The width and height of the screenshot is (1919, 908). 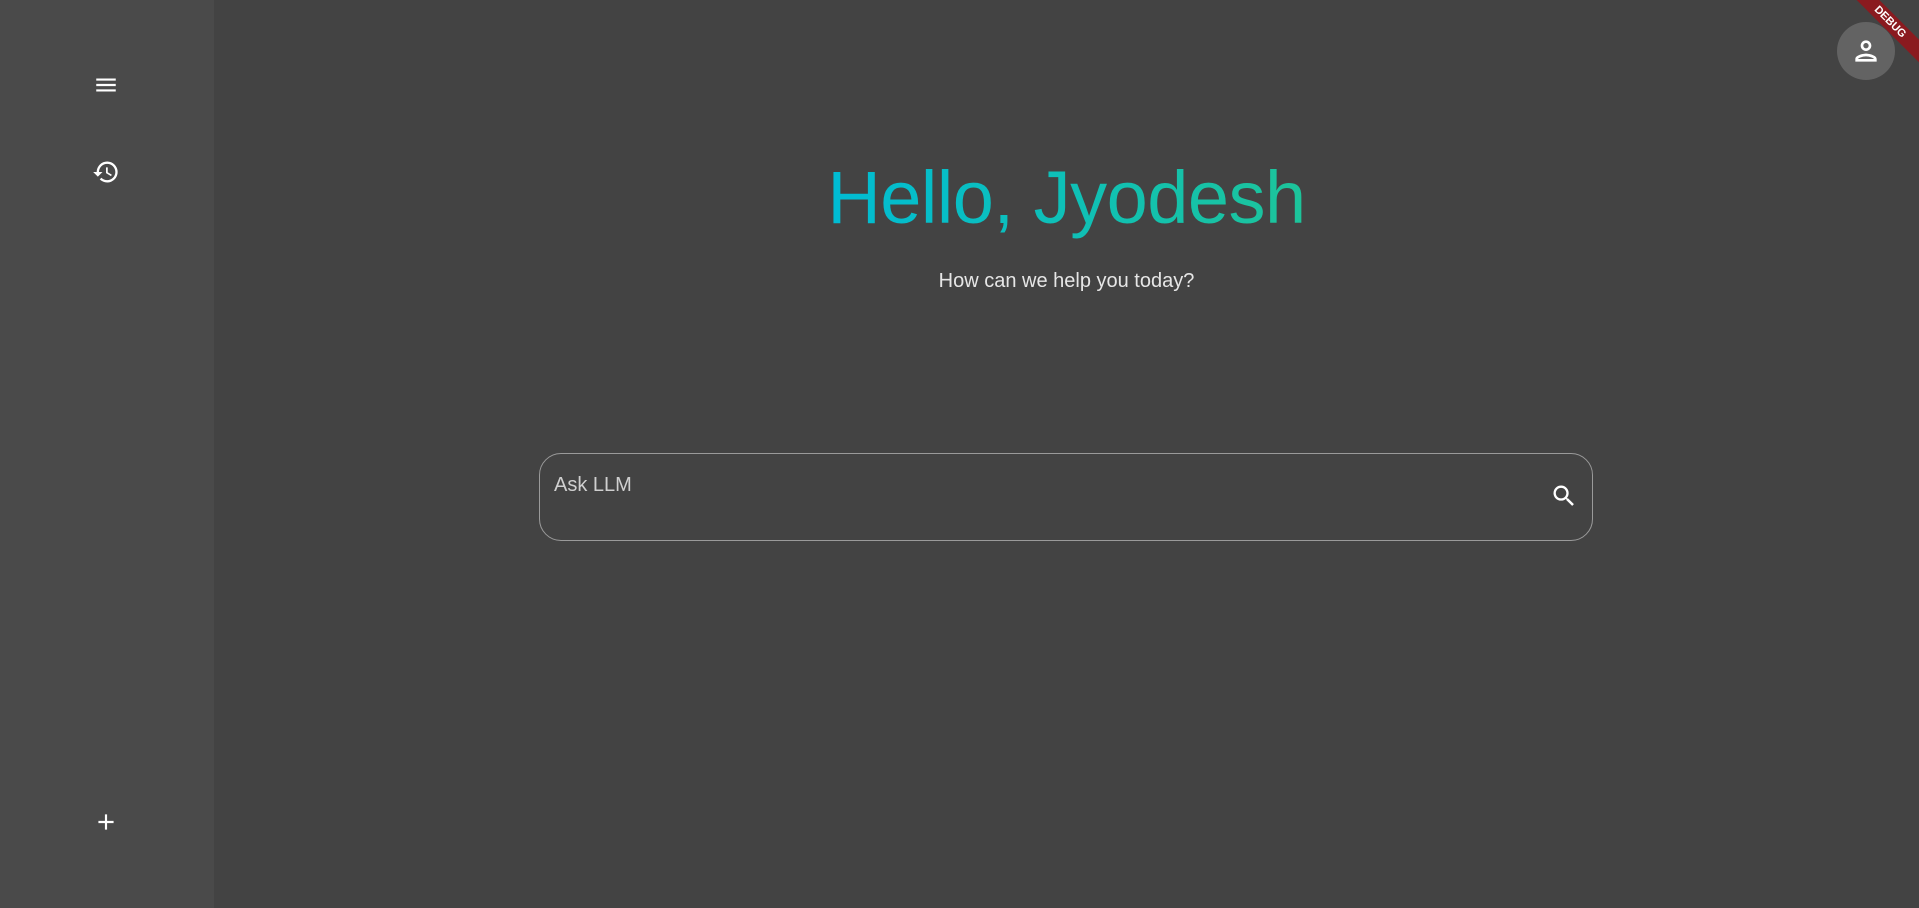 I want to click on menu-button, so click(x=106, y=85).